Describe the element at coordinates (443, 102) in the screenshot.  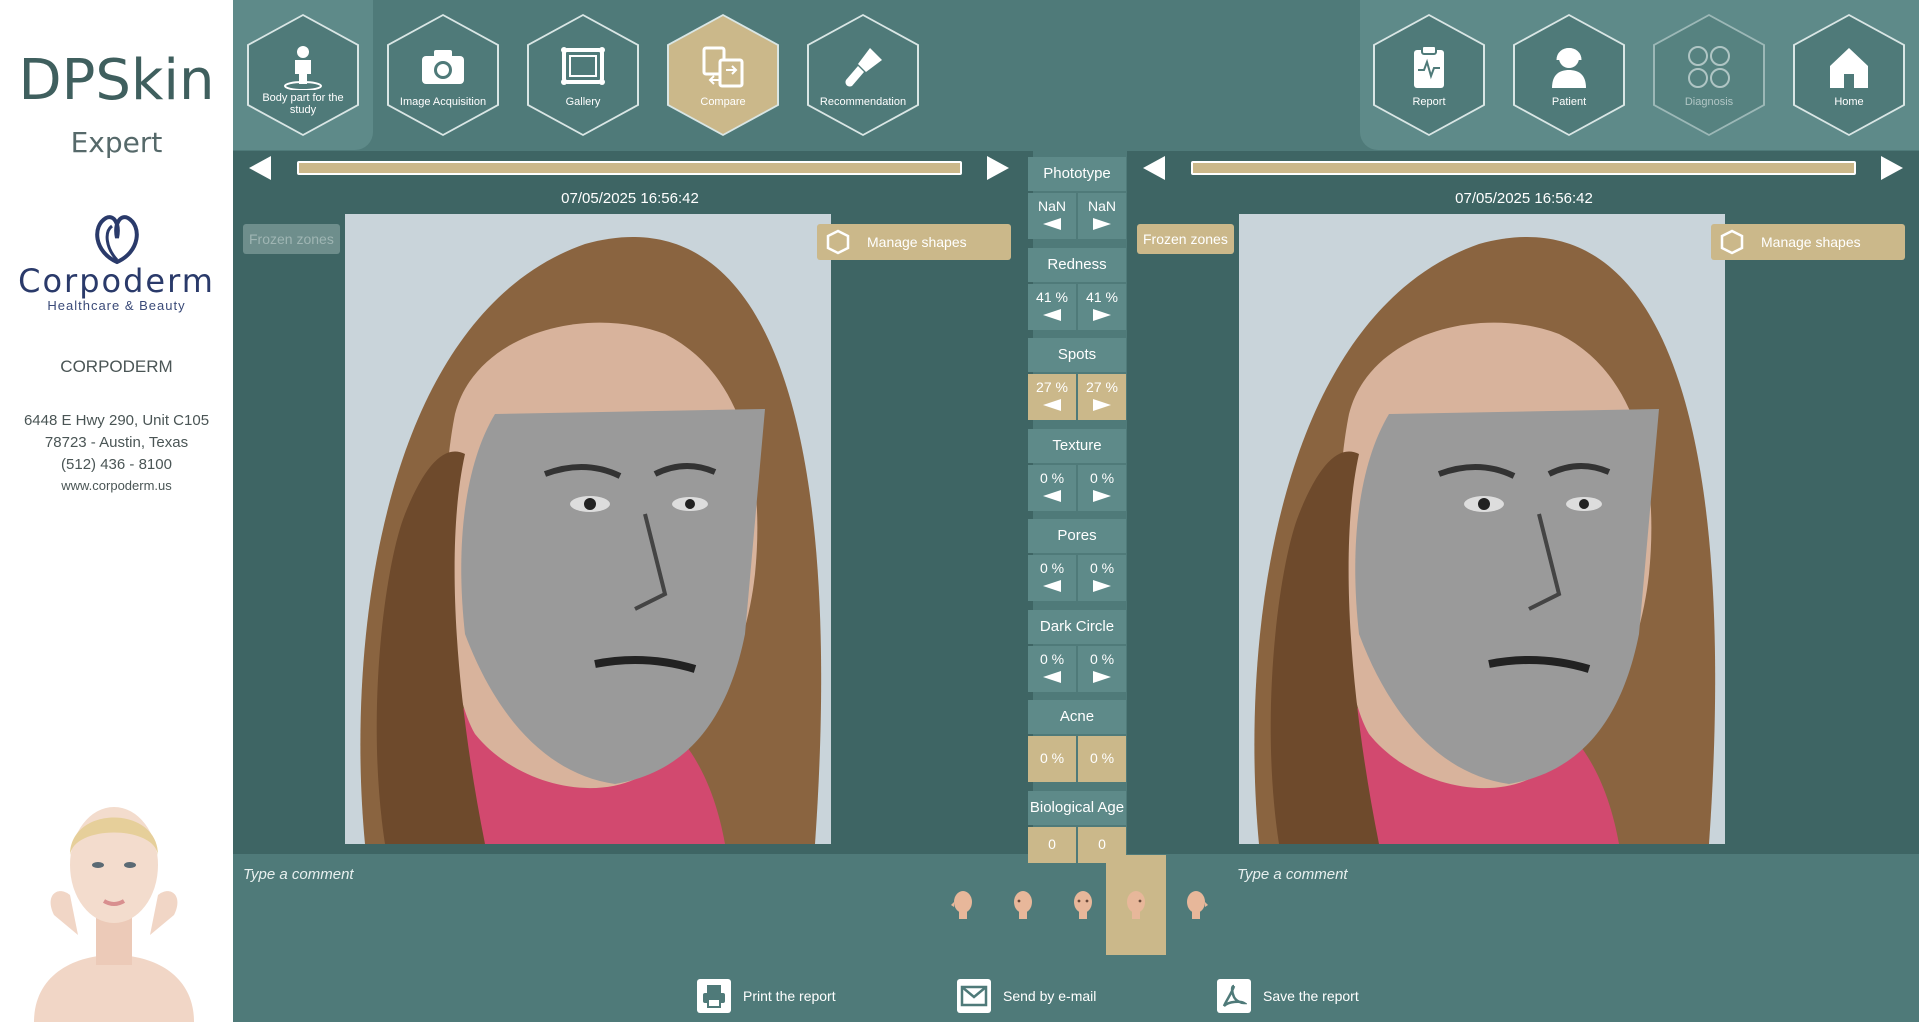
I see `nav-label: Image Acquisition` at that location.